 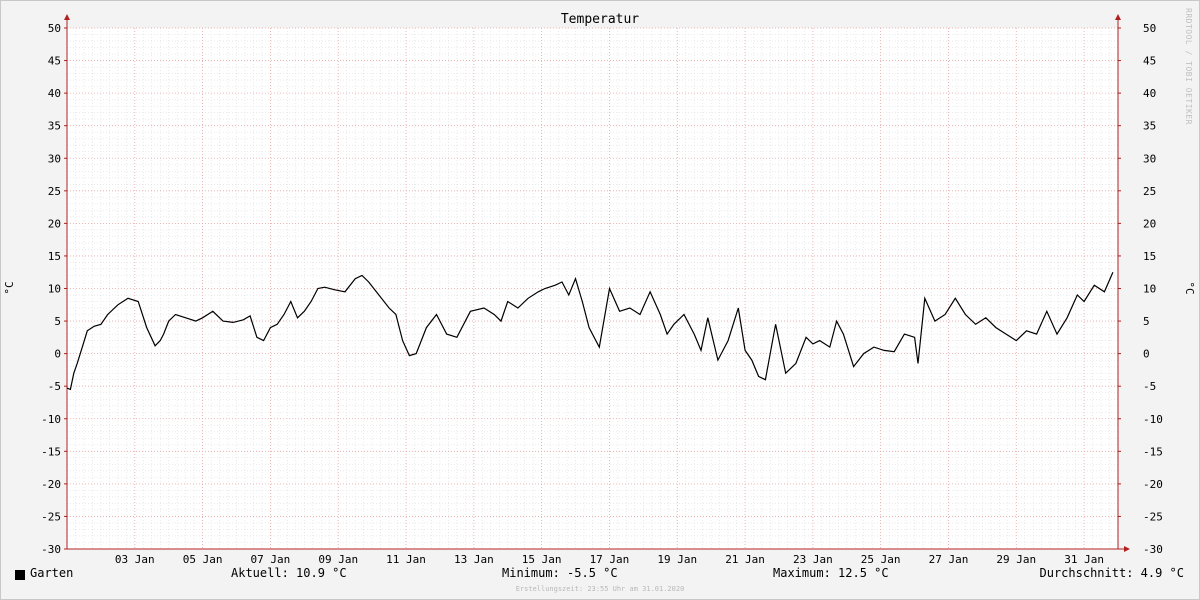 What do you see at coordinates (600, 589) in the screenshot?
I see `footer-note: Erstellungszeit: 23:55 Uhr am 31.01.2020` at bounding box center [600, 589].